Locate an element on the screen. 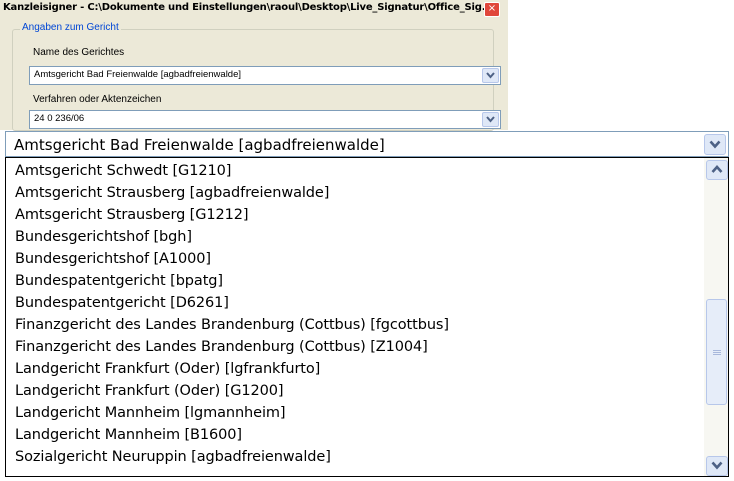  grip-icon is located at coordinates (717, 353).